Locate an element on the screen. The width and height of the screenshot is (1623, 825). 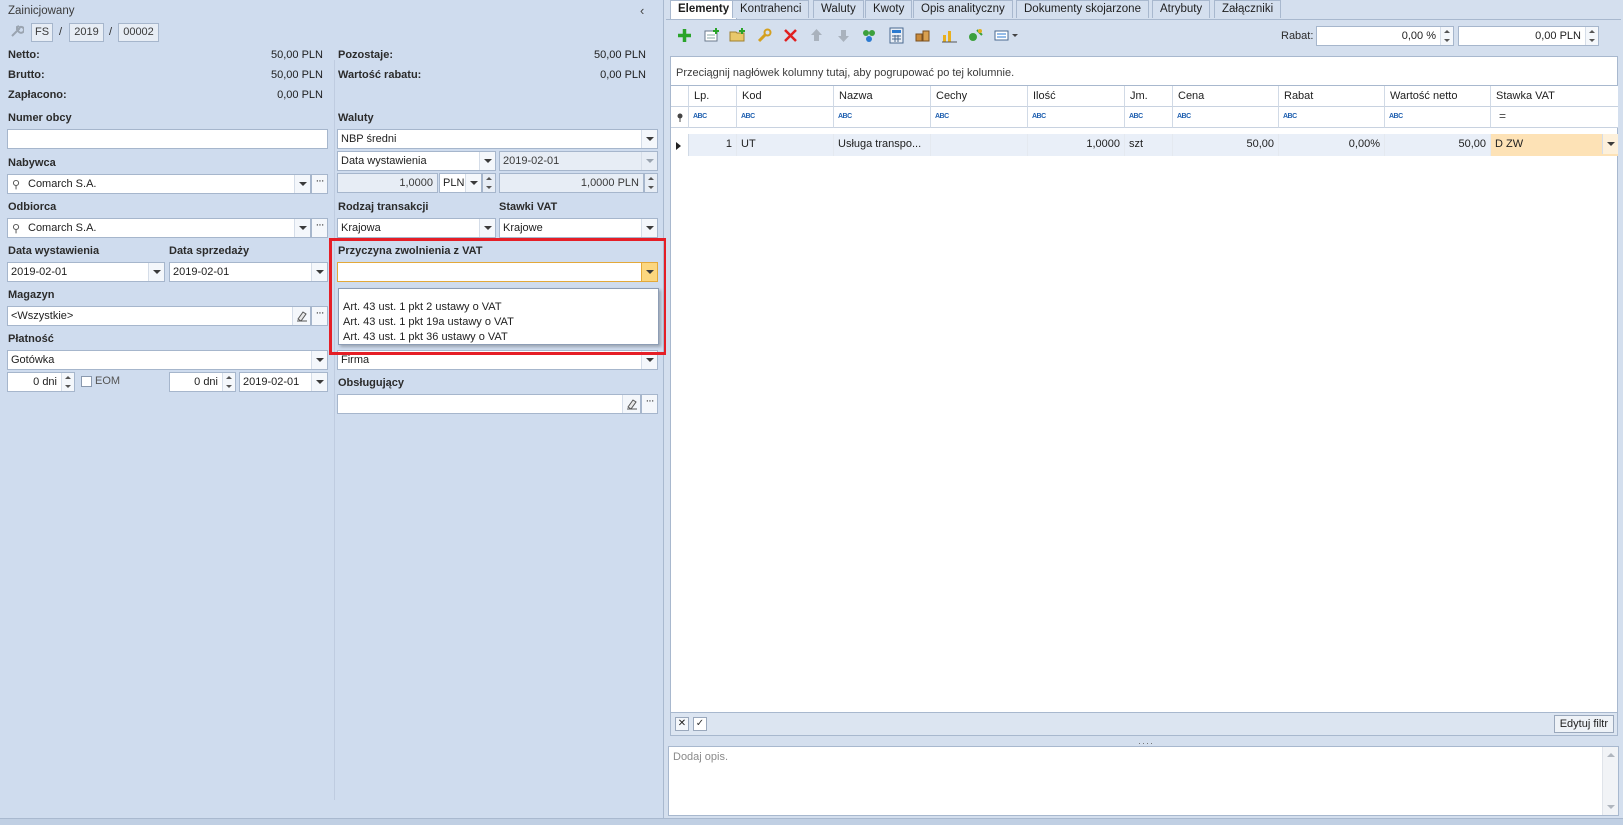
calculator-icon is located at coordinates (896, 35).